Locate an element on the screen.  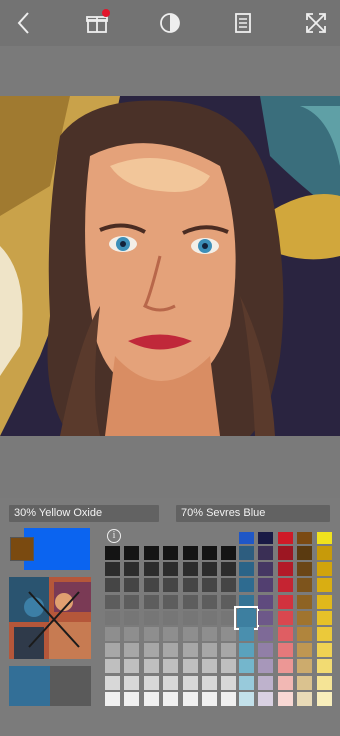
swatch-color-b is located at coordinates (22, 549).